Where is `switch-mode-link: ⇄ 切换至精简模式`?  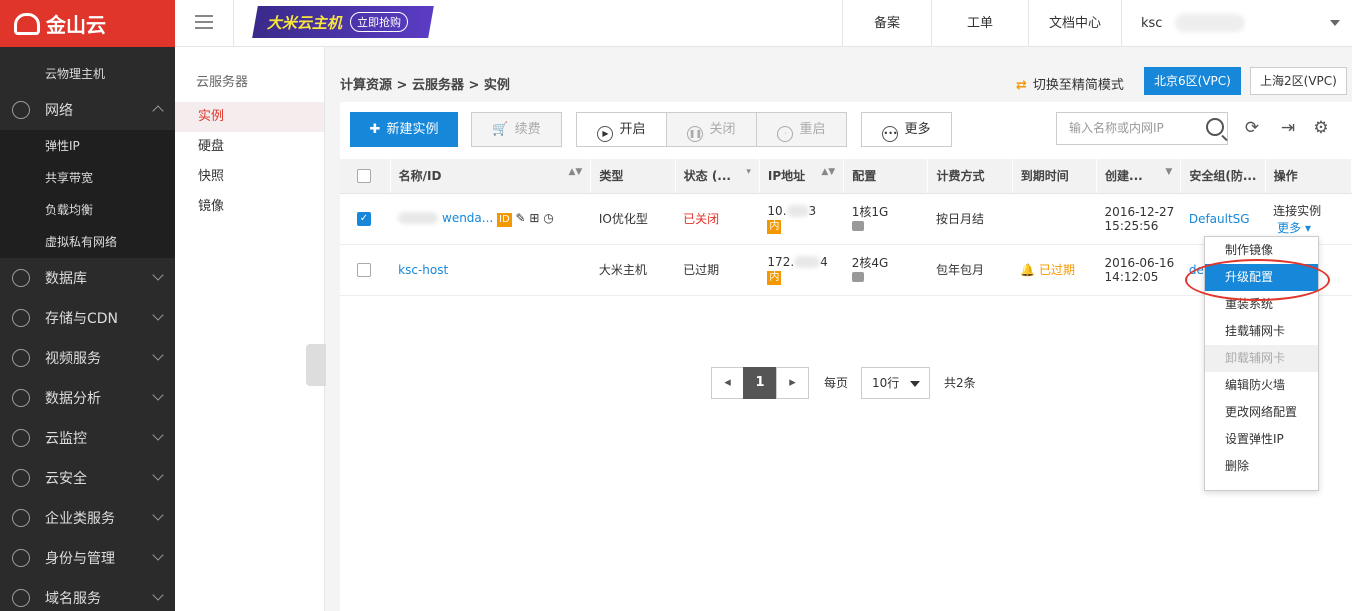
switch-mode-link: ⇄ 切换至精简模式 is located at coordinates (1070, 83).